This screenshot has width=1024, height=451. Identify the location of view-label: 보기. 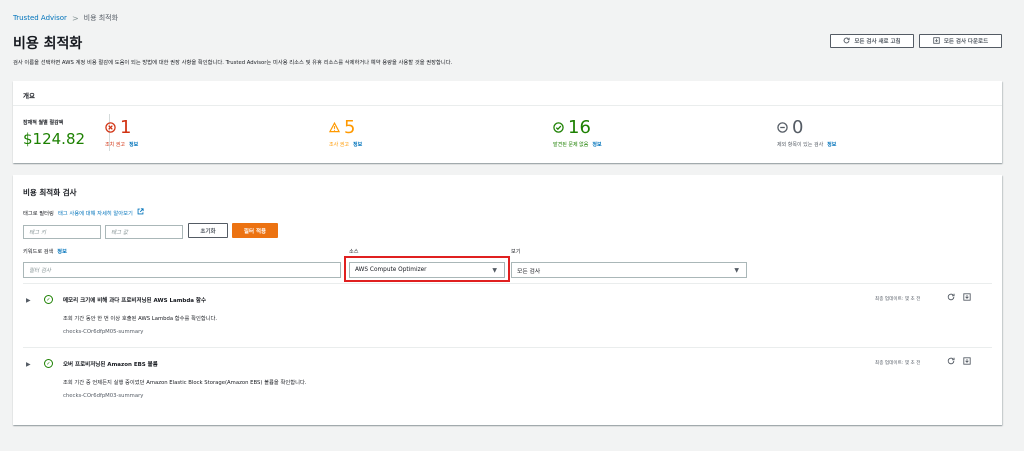
(516, 252).